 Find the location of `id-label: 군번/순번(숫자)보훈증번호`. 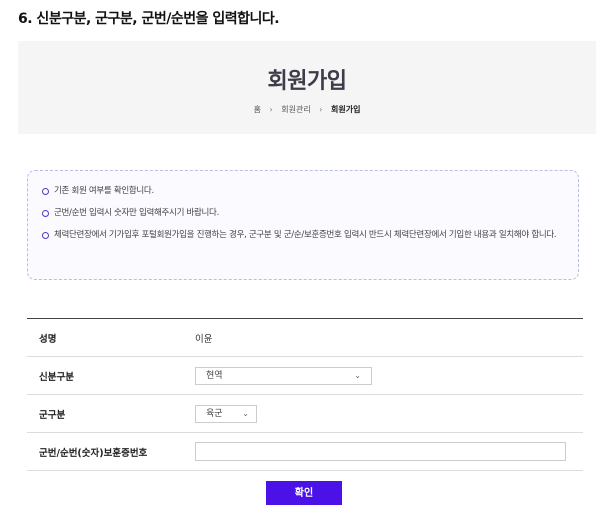

id-label: 군번/순번(숫자)보훈증번호 is located at coordinates (93, 453).